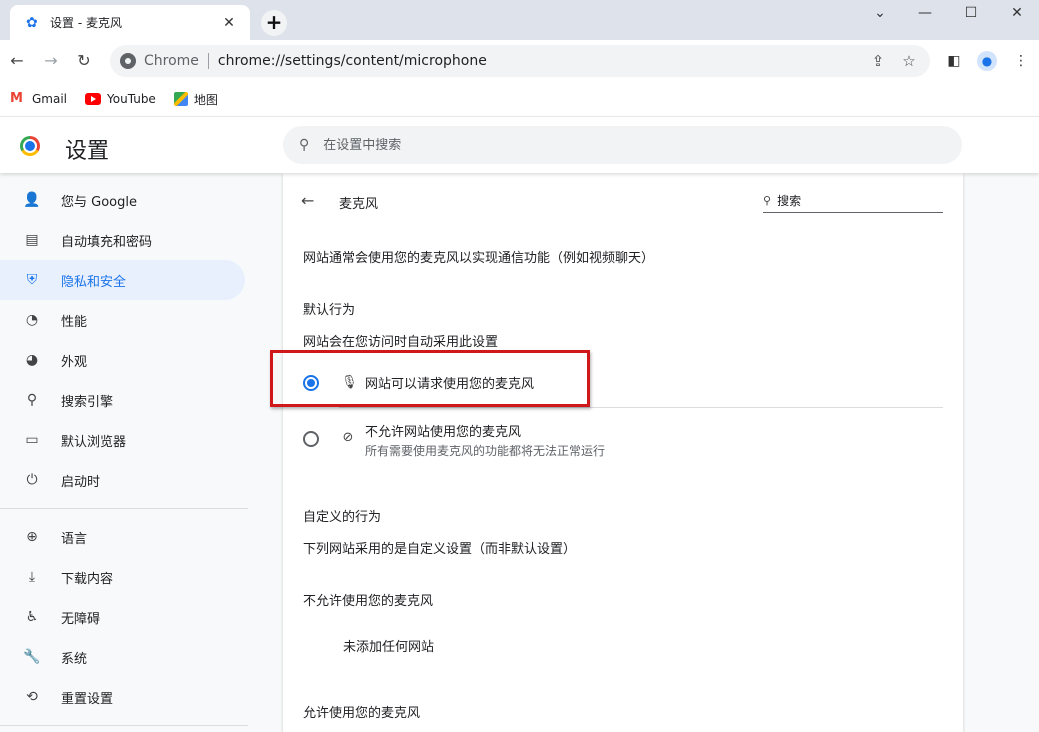 The width and height of the screenshot is (1039, 732). I want to click on back-button: ←, so click(17, 61).